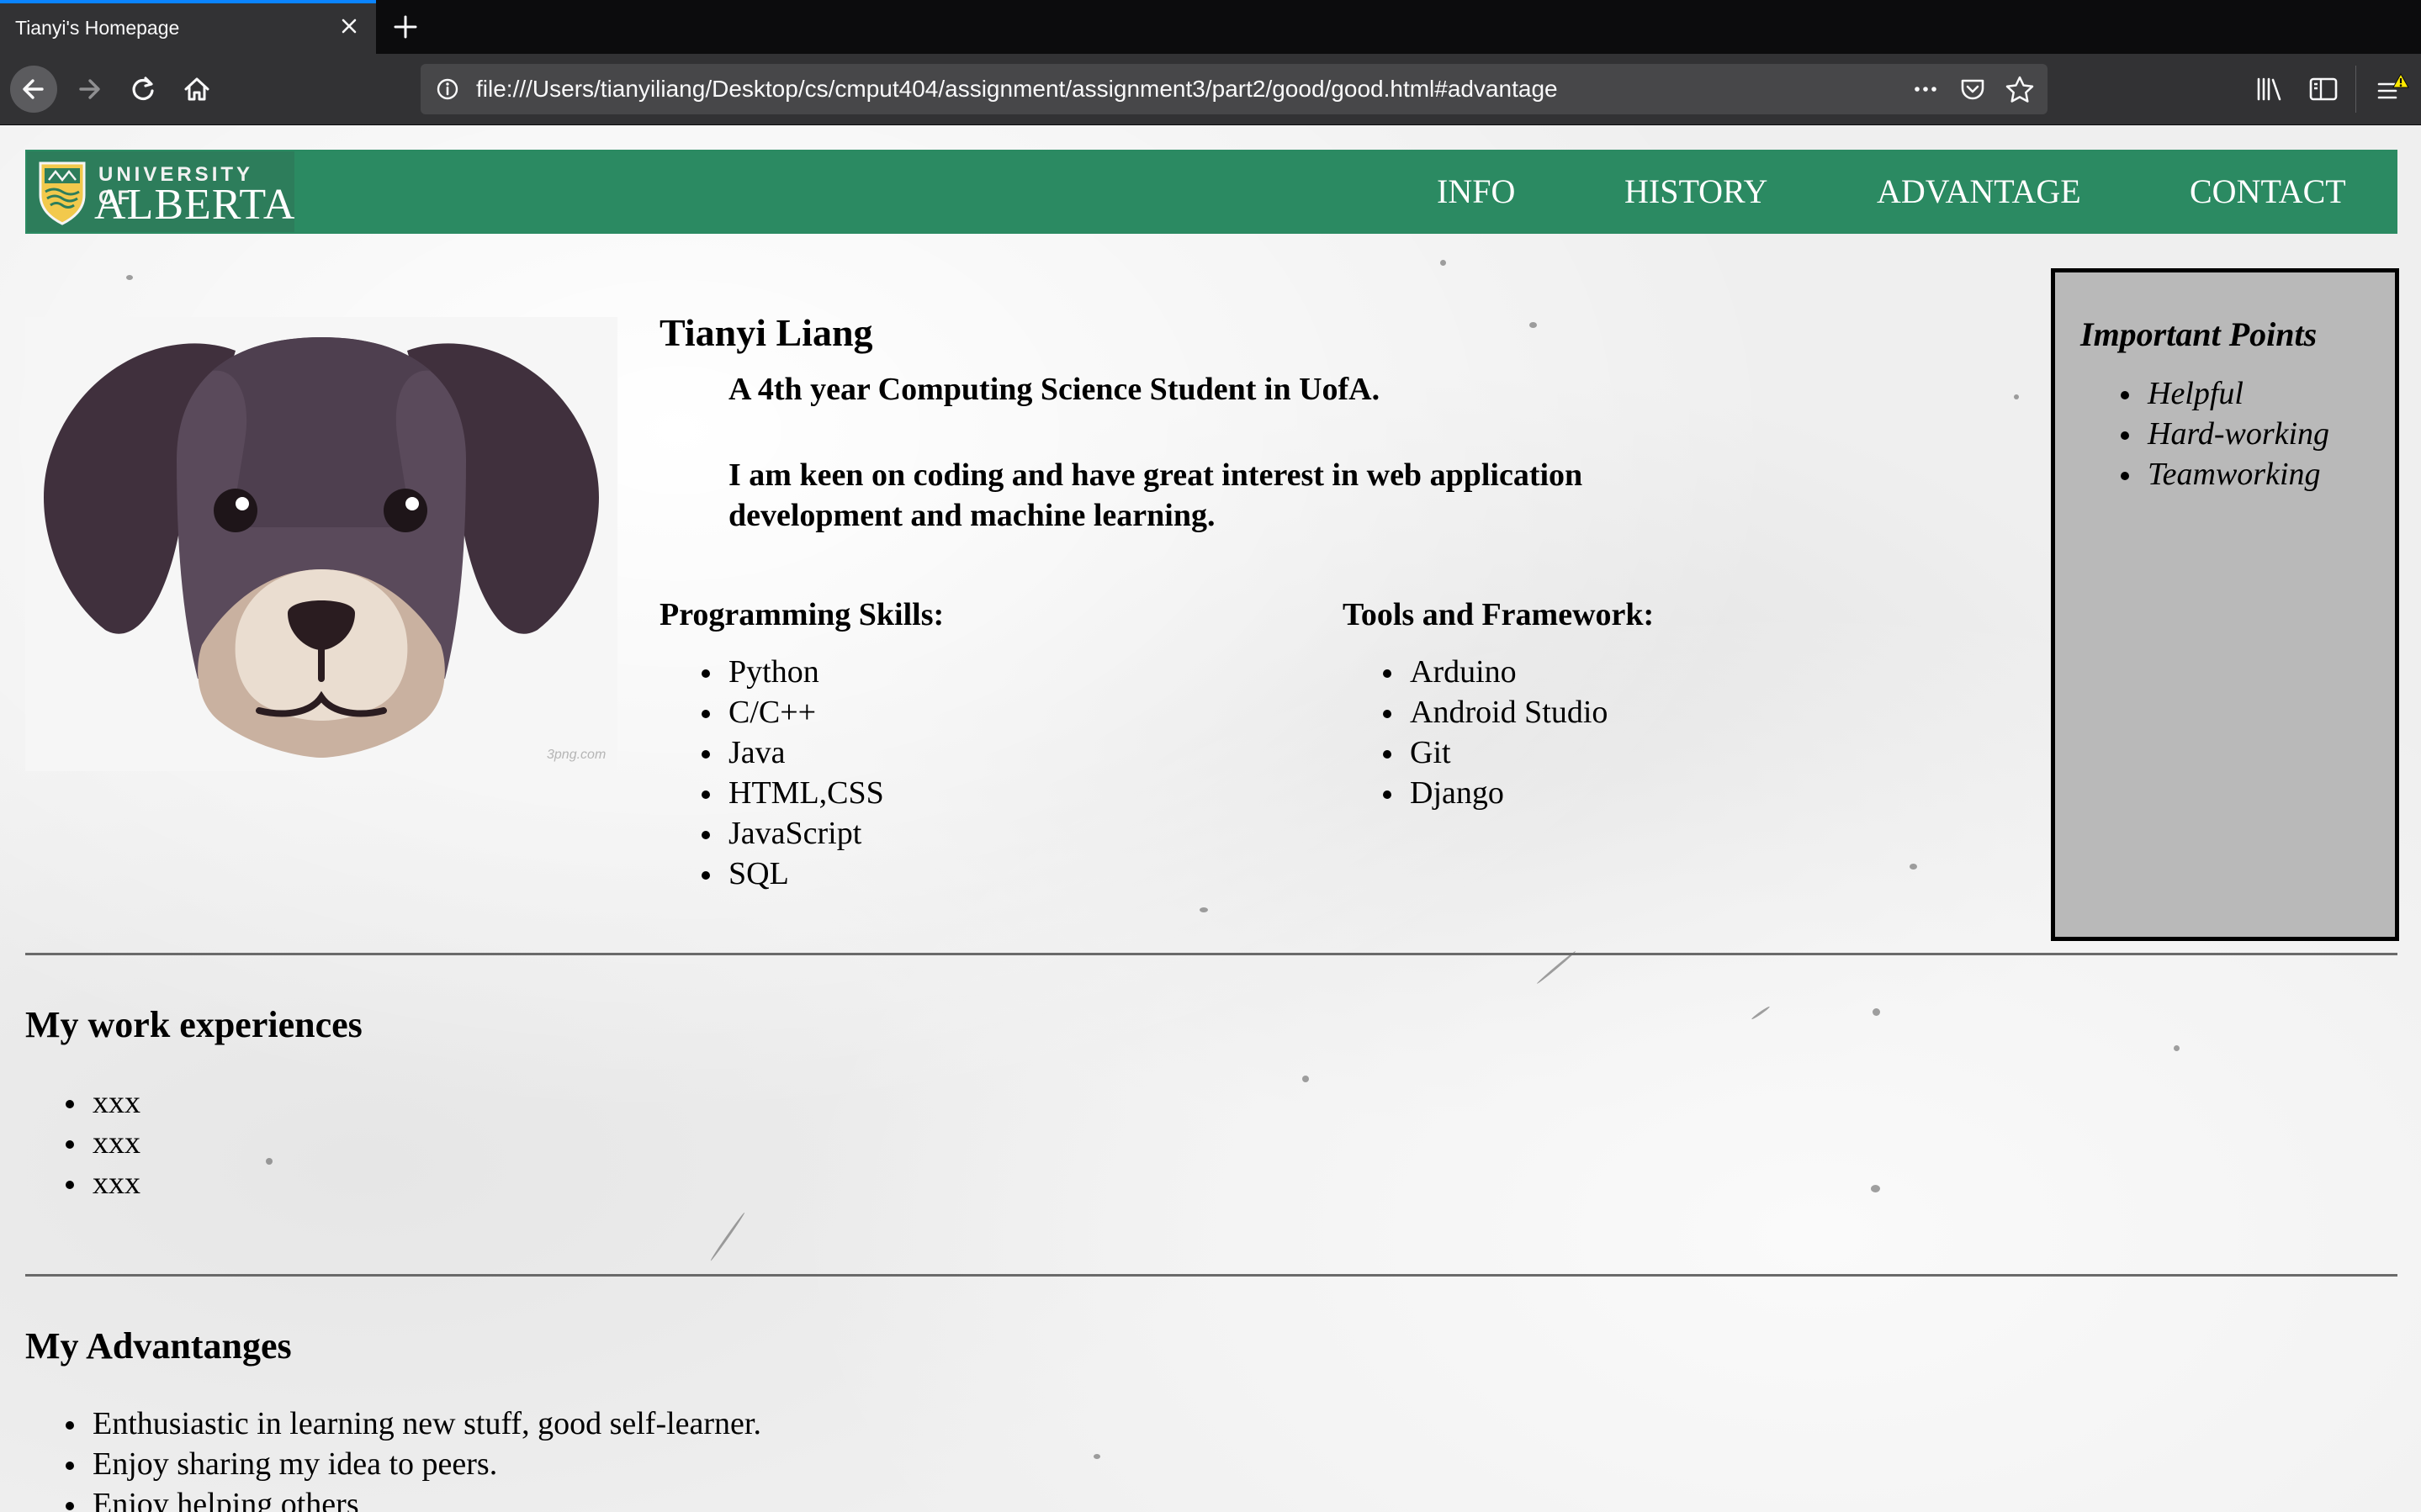 The width and height of the screenshot is (2421, 1512). What do you see at coordinates (793, 793) in the screenshot?
I see `skill-item: HTML,CSS` at bounding box center [793, 793].